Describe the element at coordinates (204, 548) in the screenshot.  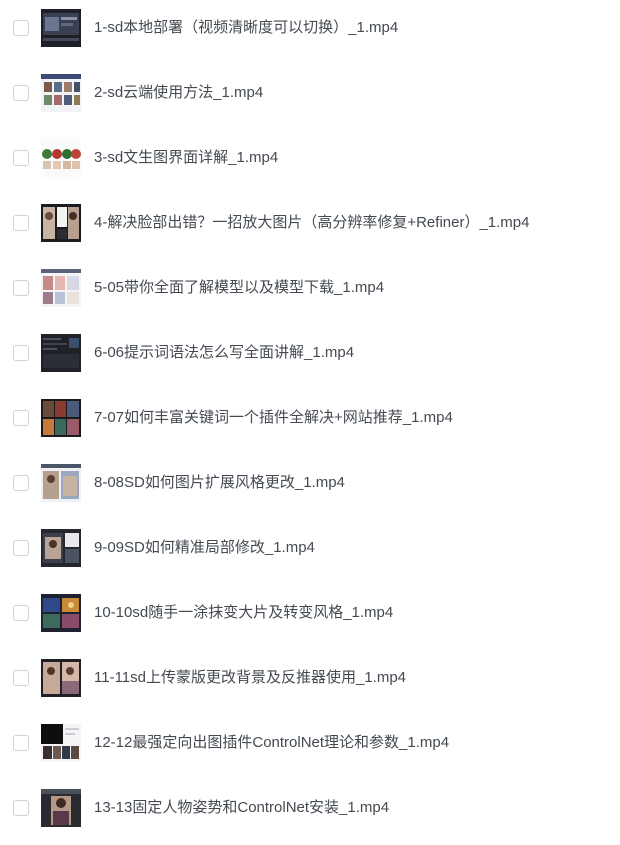
I see `file-name: 9-09SD如何精准局部修改_1.mp4` at that location.